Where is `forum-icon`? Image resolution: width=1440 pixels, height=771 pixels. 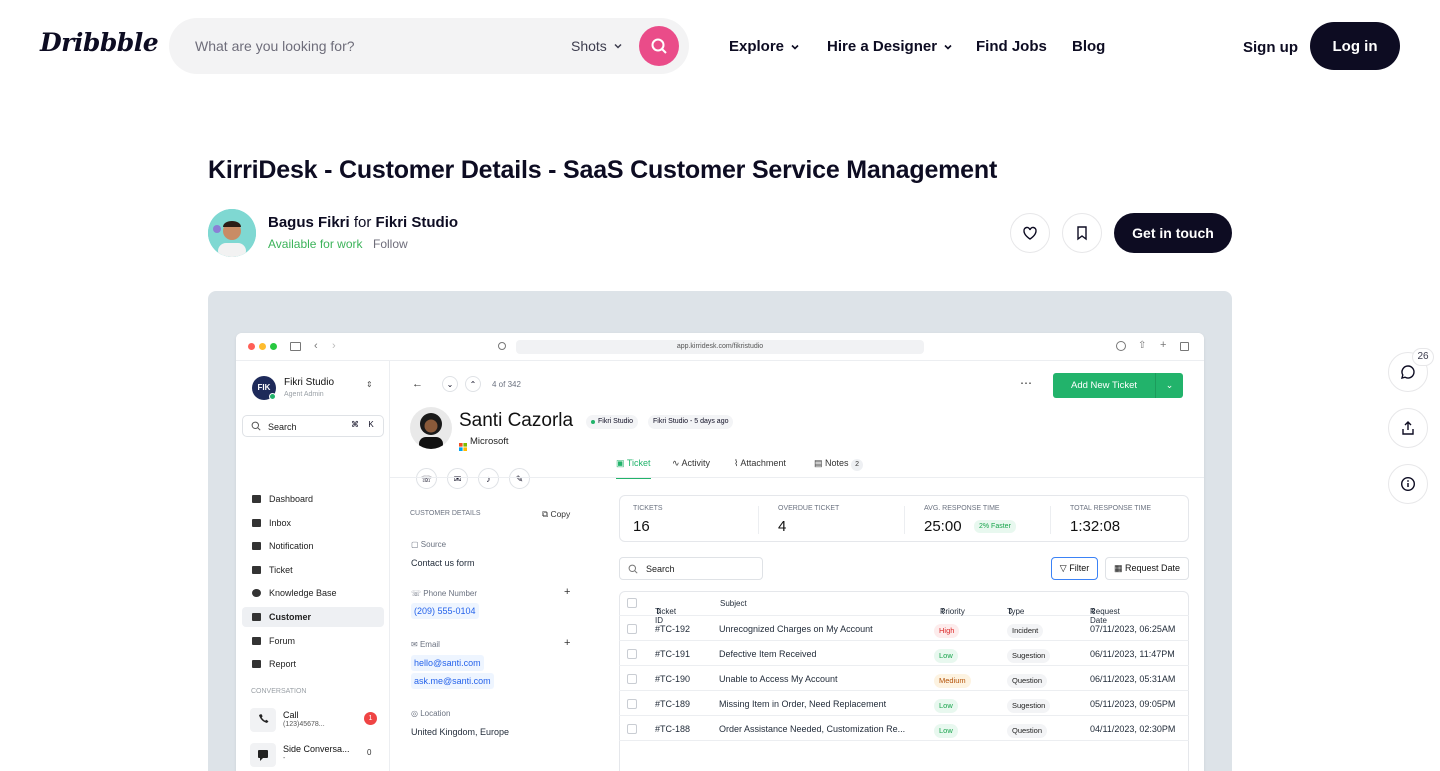 forum-icon is located at coordinates (256, 641).